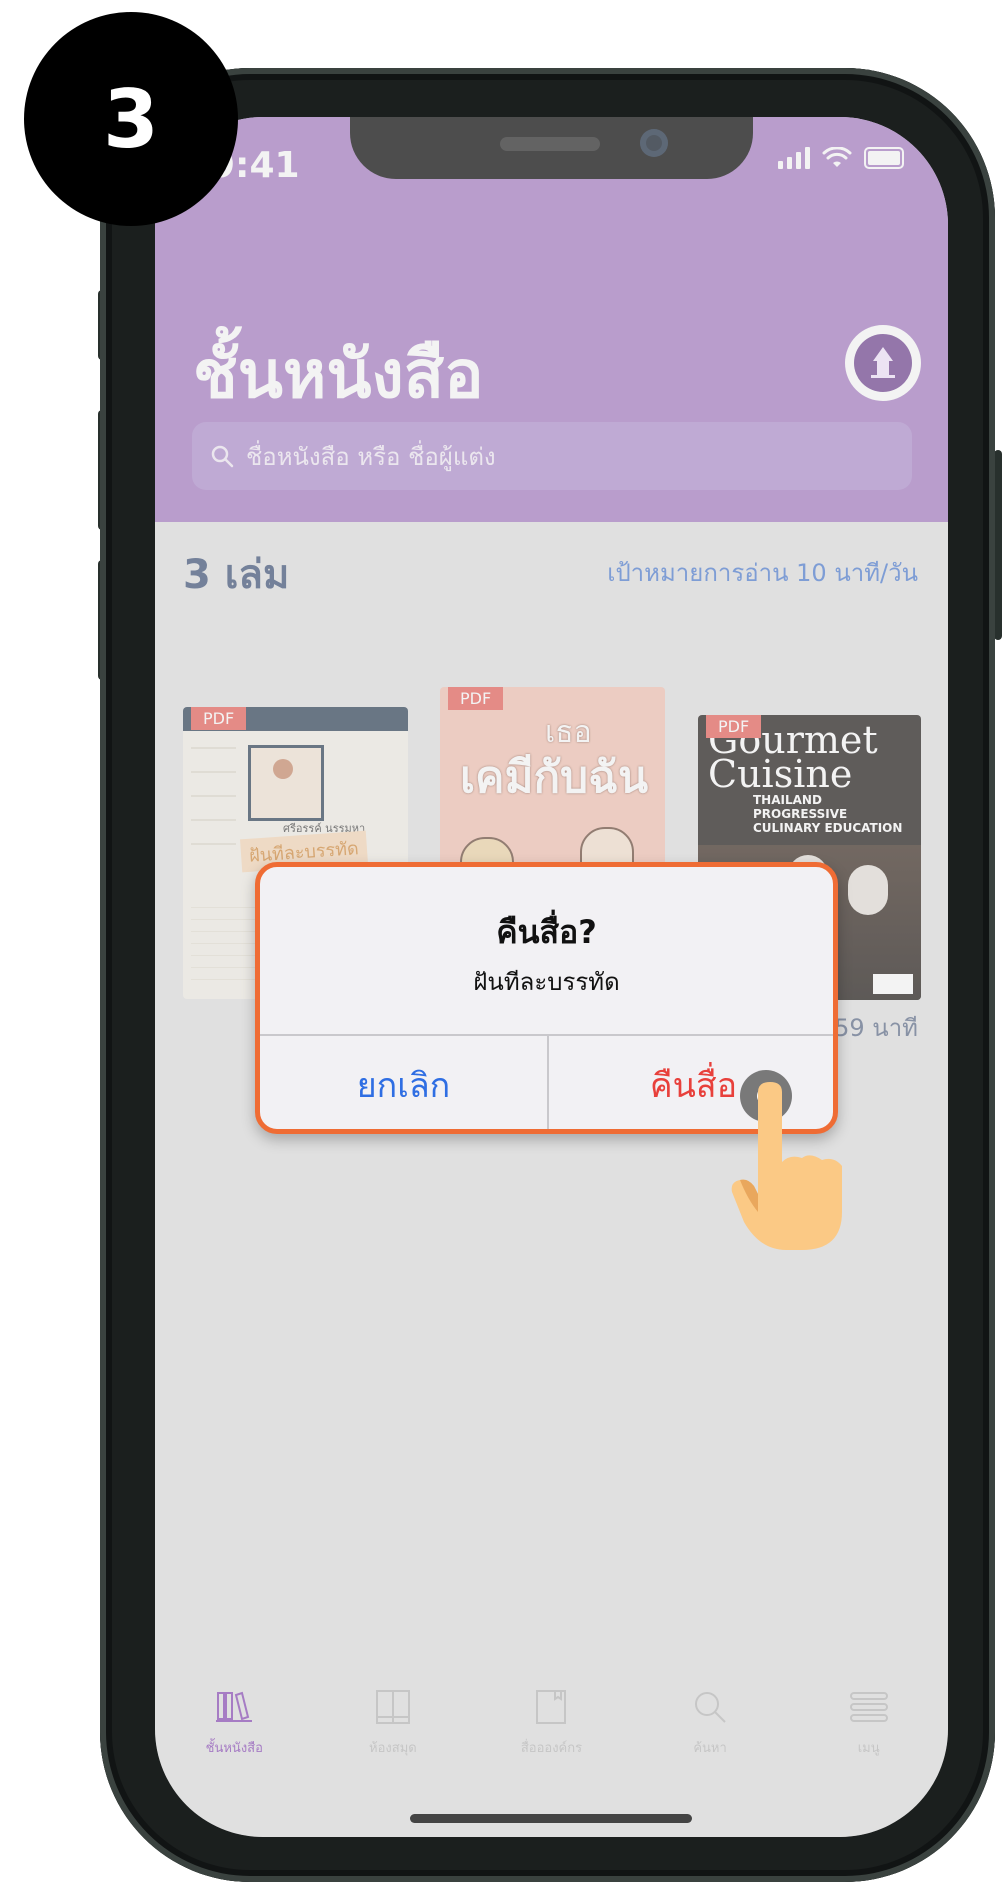 This screenshot has height=1889, width=1007. I want to click on pointing-hand-icon, so click(786, 1166).